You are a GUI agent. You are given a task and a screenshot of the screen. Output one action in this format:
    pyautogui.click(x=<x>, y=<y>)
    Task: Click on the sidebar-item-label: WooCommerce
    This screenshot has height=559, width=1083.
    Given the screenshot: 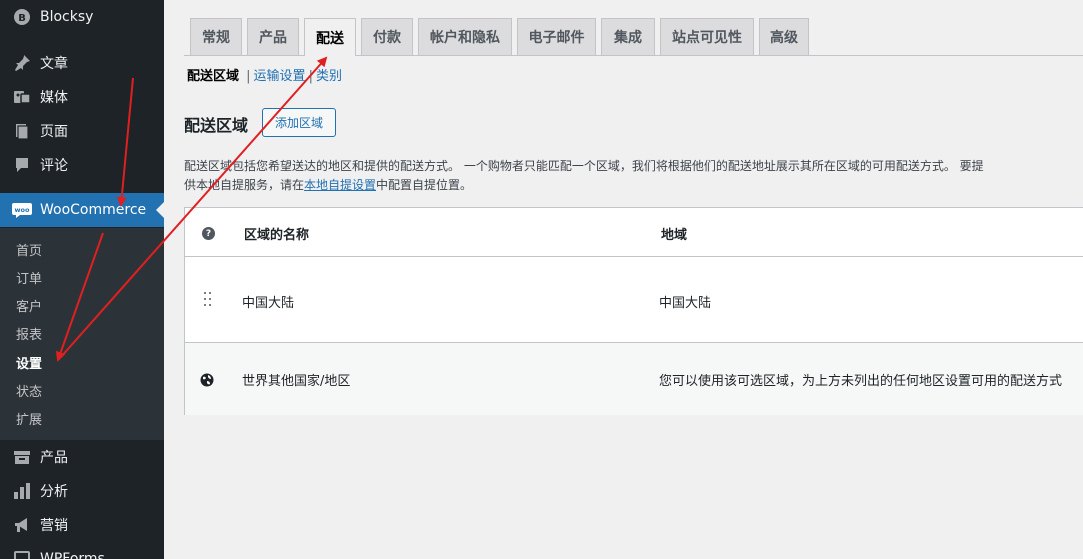 What is the action you would take?
    pyautogui.click(x=93, y=210)
    